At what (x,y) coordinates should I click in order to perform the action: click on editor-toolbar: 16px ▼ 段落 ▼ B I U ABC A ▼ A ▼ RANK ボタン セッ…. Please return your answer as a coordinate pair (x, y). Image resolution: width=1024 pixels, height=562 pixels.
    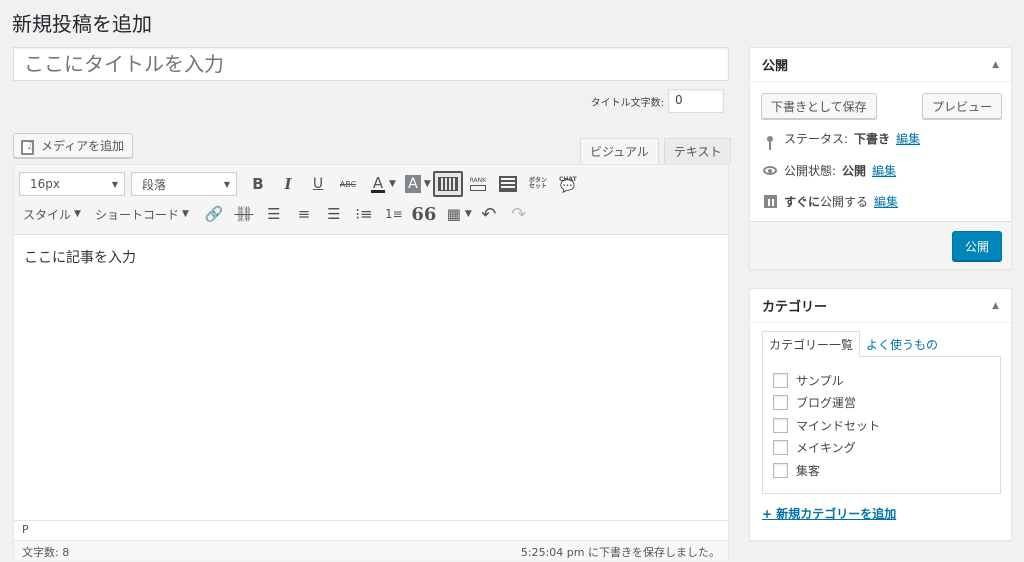
    Looking at the image, I should click on (371, 200).